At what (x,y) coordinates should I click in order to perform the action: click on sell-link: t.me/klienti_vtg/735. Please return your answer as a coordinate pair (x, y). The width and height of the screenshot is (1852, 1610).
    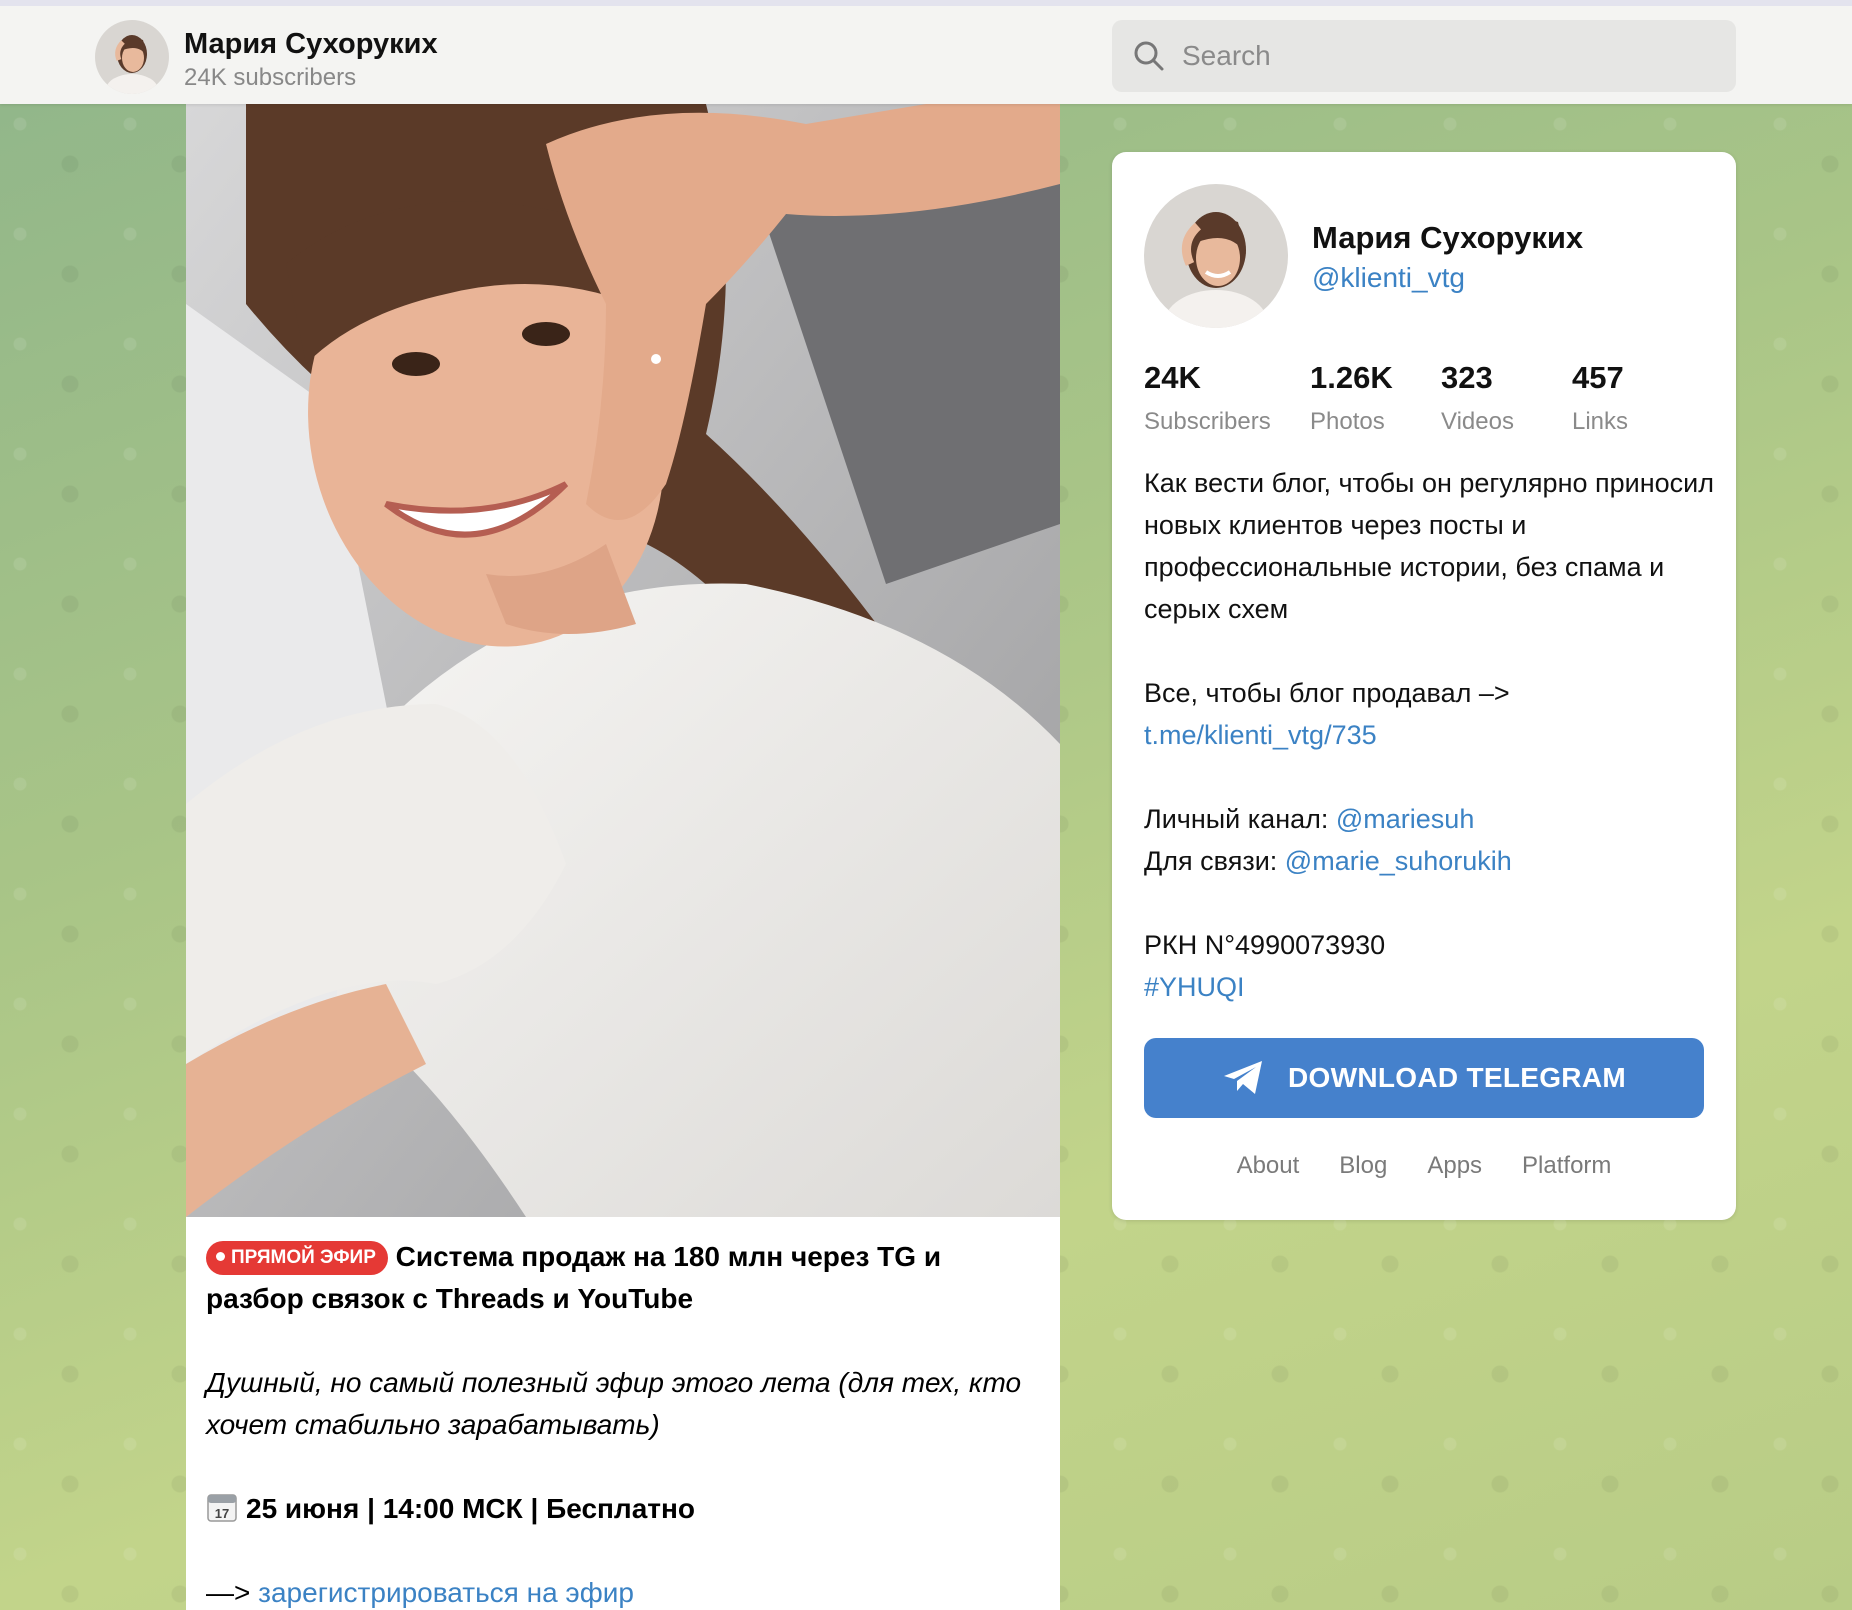
    Looking at the image, I should click on (1260, 735).